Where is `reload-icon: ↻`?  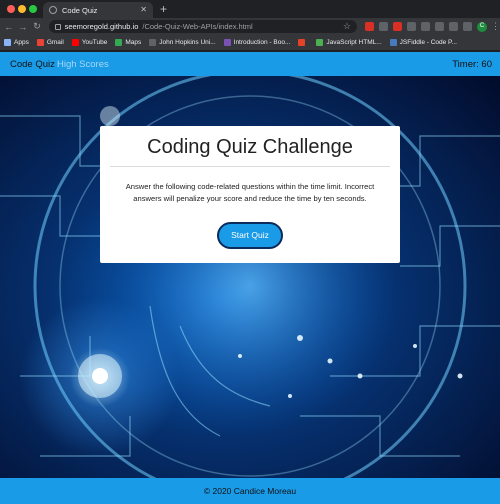 reload-icon: ↻ is located at coordinates (36, 26).